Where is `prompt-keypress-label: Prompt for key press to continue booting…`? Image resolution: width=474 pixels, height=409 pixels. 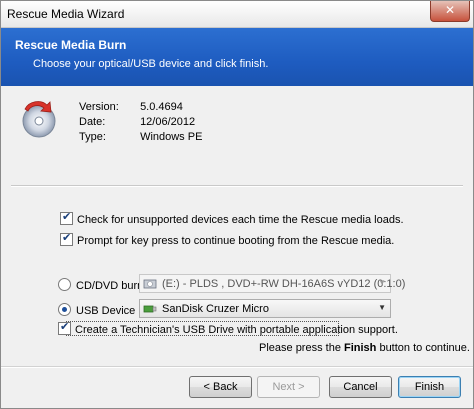 prompt-keypress-label: Prompt for key press to continue booting… is located at coordinates (235, 241).